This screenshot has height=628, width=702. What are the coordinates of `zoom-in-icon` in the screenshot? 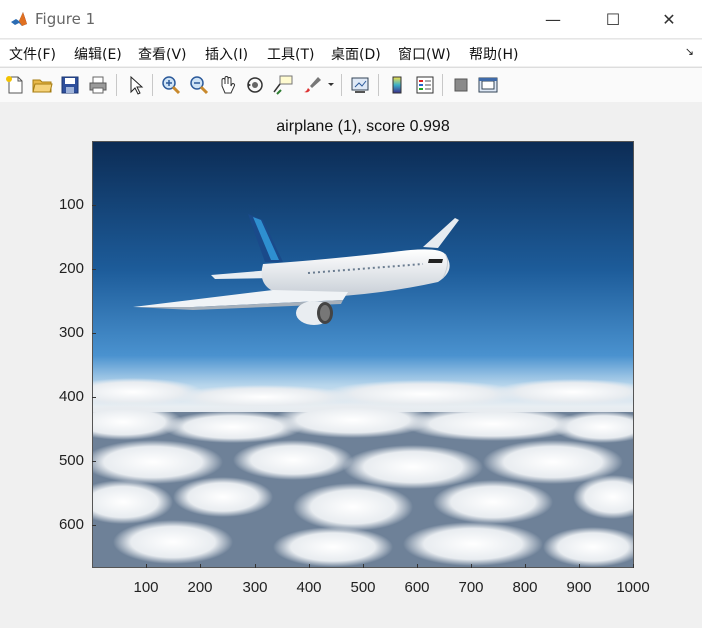 It's located at (171, 85).